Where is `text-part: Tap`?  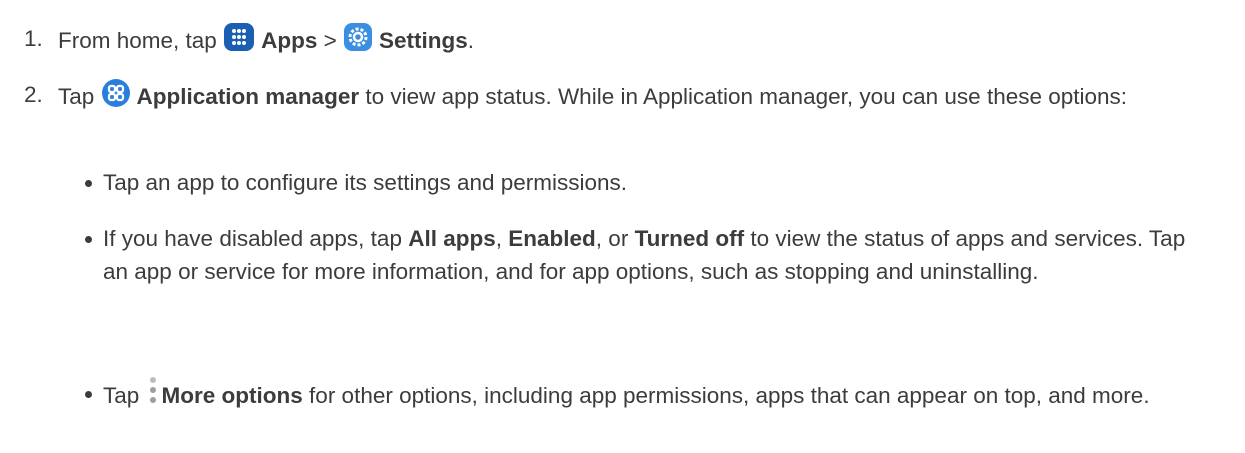
text-part: Tap is located at coordinates (121, 395).